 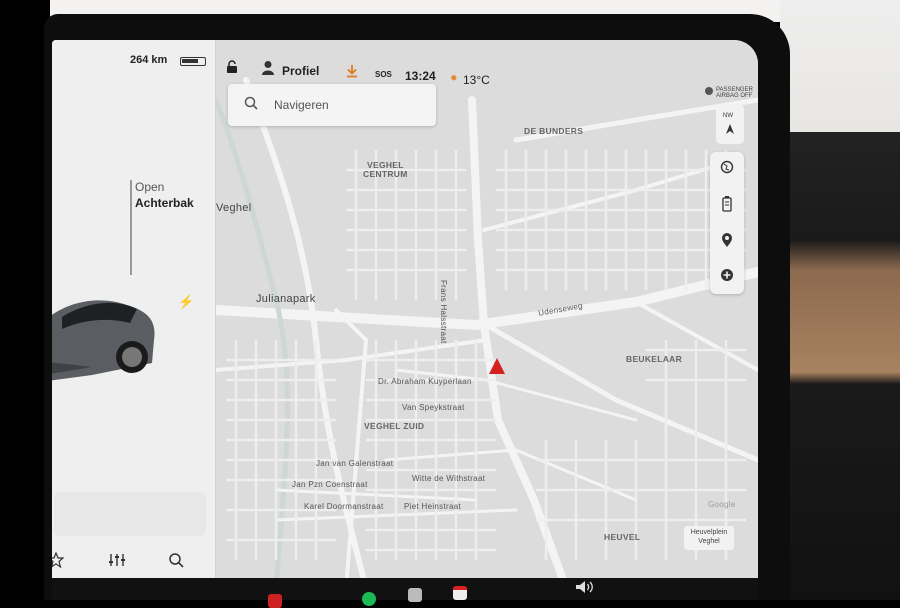 What do you see at coordinates (622, 537) in the screenshot?
I see `map-label: HEUVEL` at bounding box center [622, 537].